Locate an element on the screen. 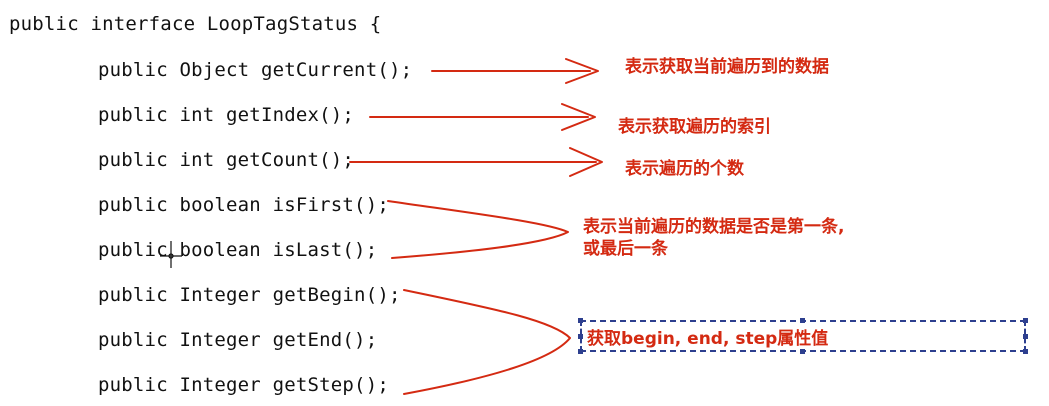  selection-handle-ml is located at coordinates (580, 336).